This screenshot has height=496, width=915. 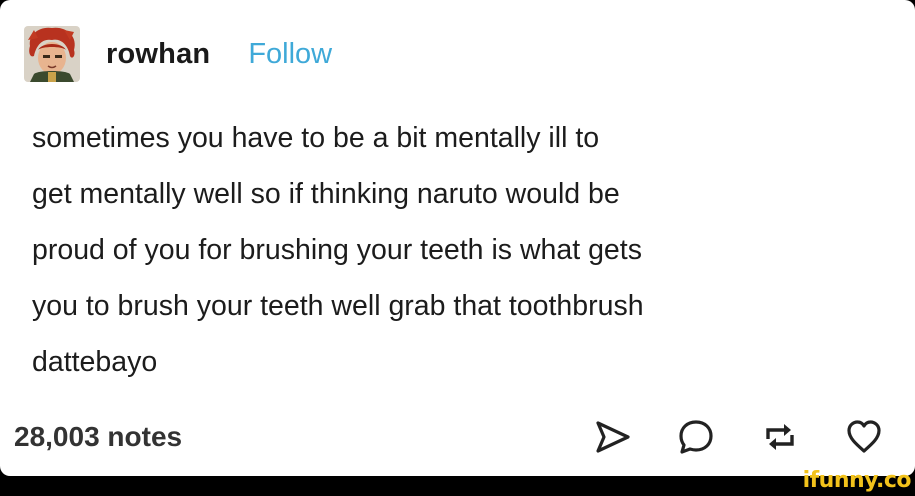 I want to click on heart-icon, so click(x=864, y=436).